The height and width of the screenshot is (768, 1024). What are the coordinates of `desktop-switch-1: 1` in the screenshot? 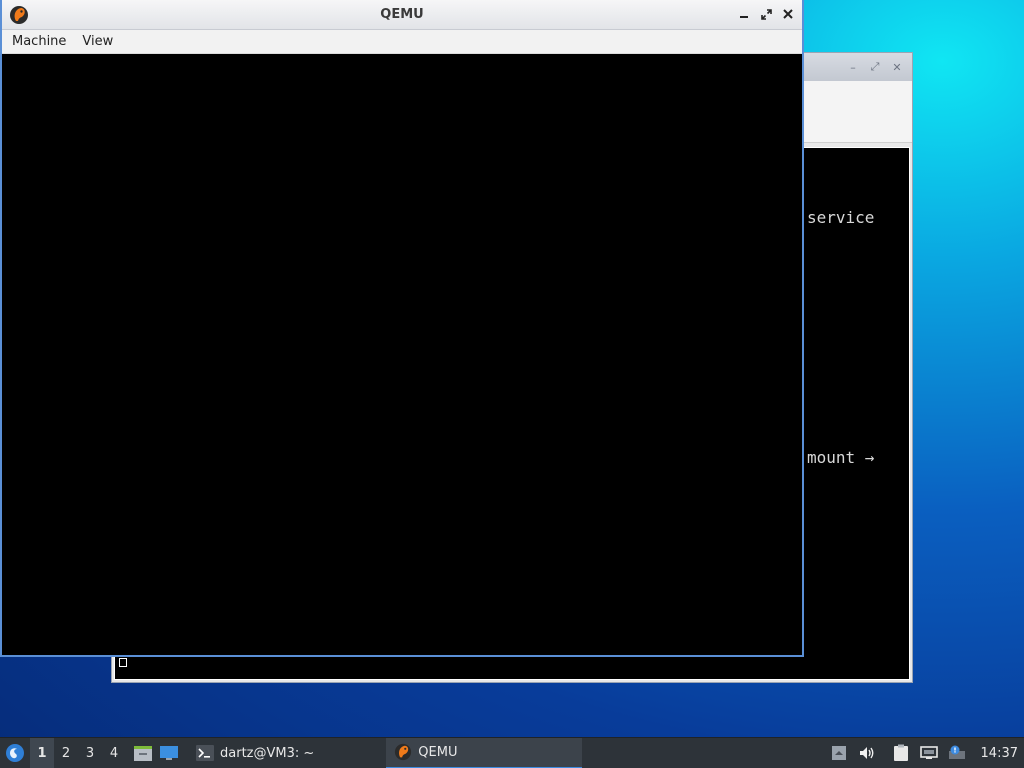 It's located at (42, 752).